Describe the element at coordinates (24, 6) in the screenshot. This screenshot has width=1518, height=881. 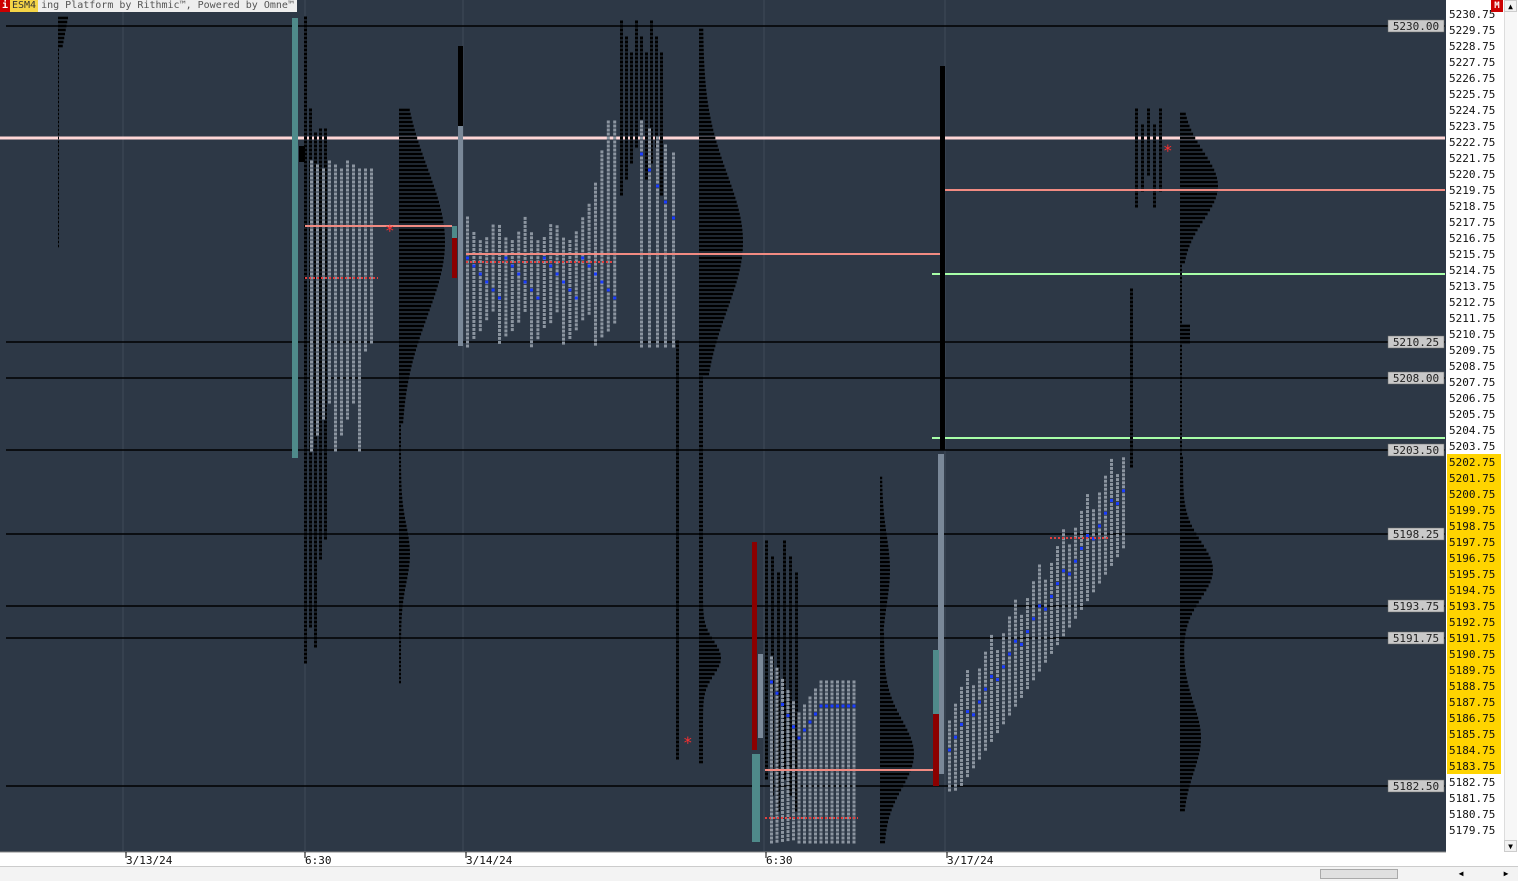
I see `symbol-tag: ESM4` at that location.